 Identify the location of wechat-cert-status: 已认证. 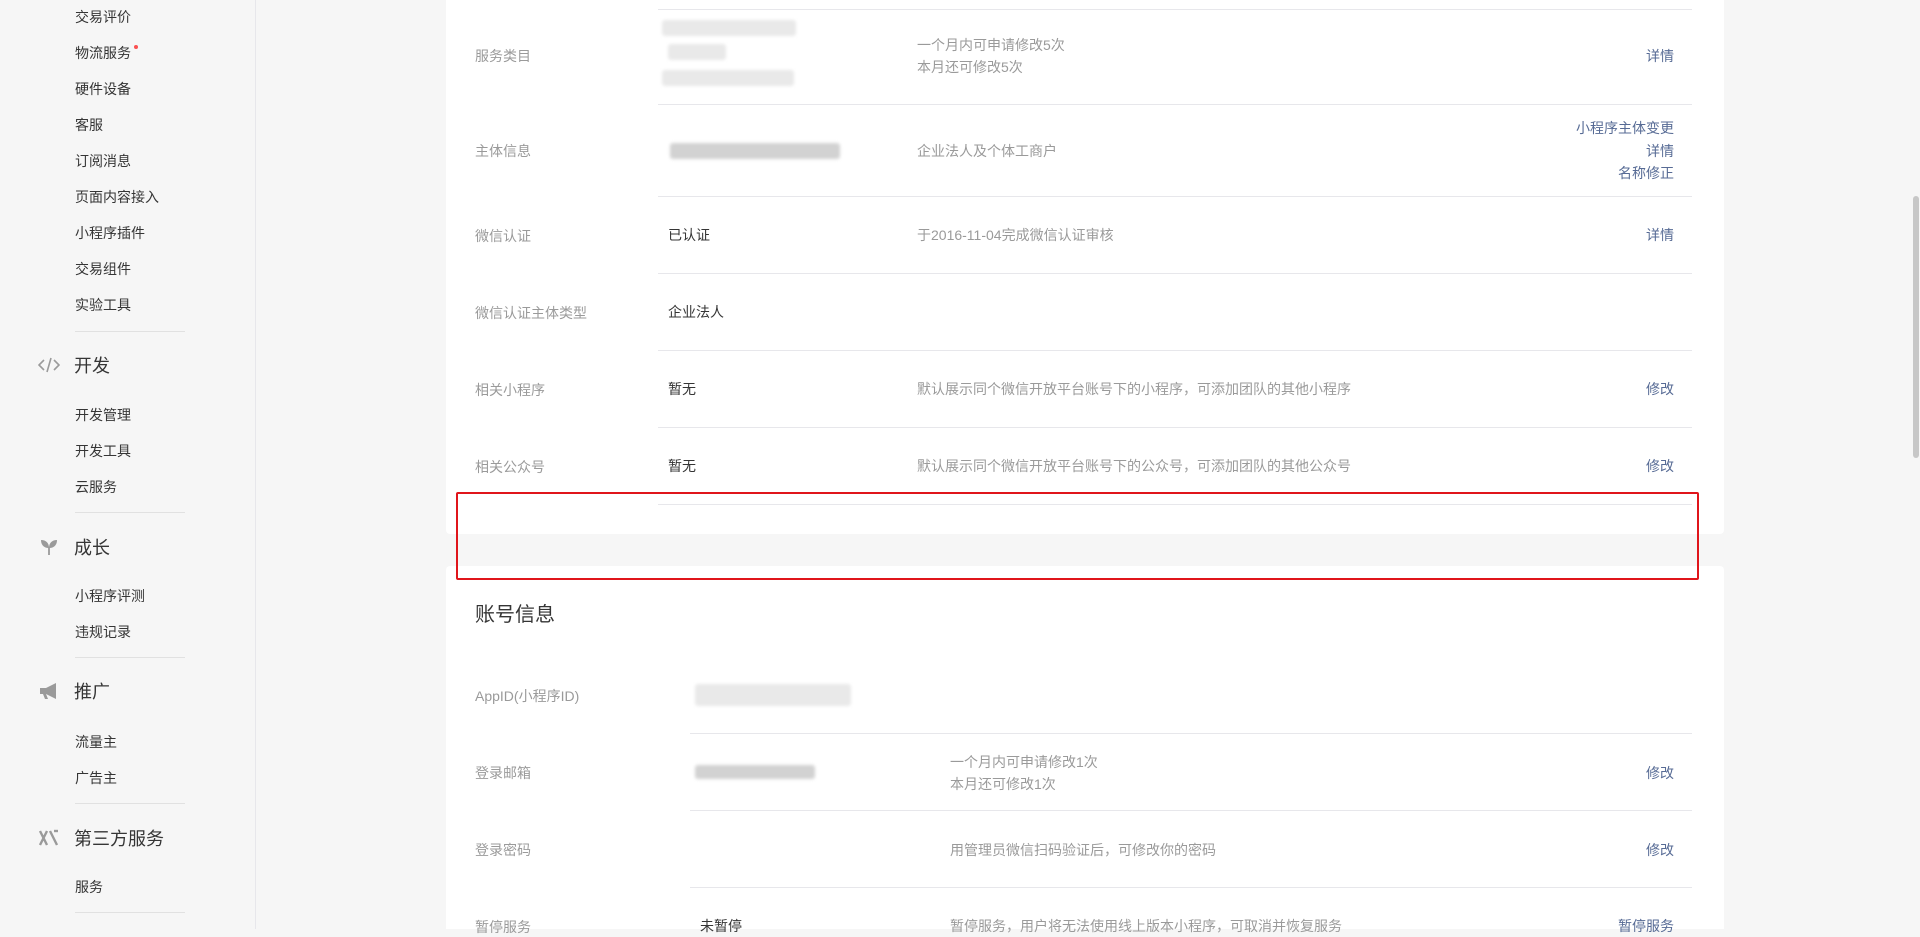
(689, 235).